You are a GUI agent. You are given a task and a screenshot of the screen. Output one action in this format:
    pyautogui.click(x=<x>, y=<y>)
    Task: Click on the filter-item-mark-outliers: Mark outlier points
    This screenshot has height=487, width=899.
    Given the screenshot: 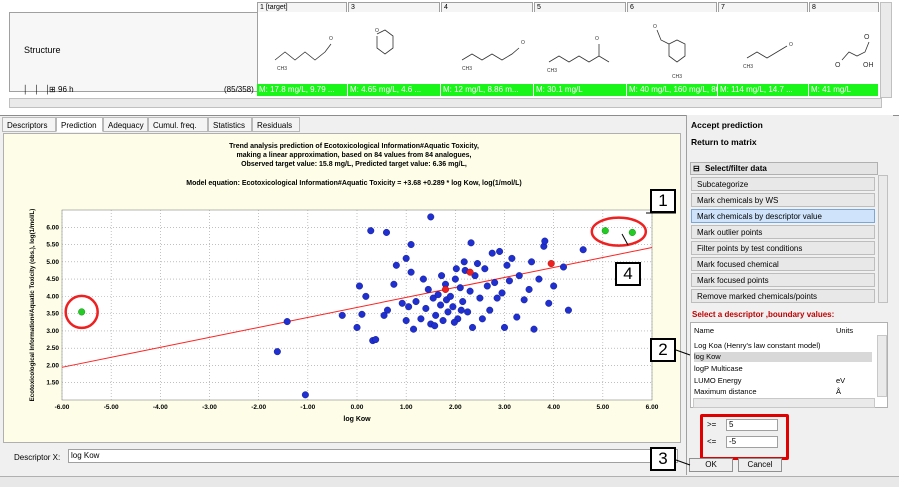 What is the action you would take?
    pyautogui.click(x=783, y=232)
    